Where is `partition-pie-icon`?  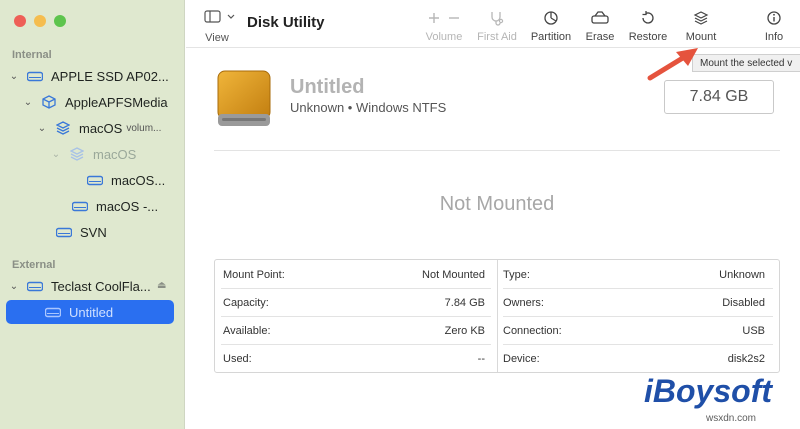 partition-pie-icon is located at coordinates (551, 18).